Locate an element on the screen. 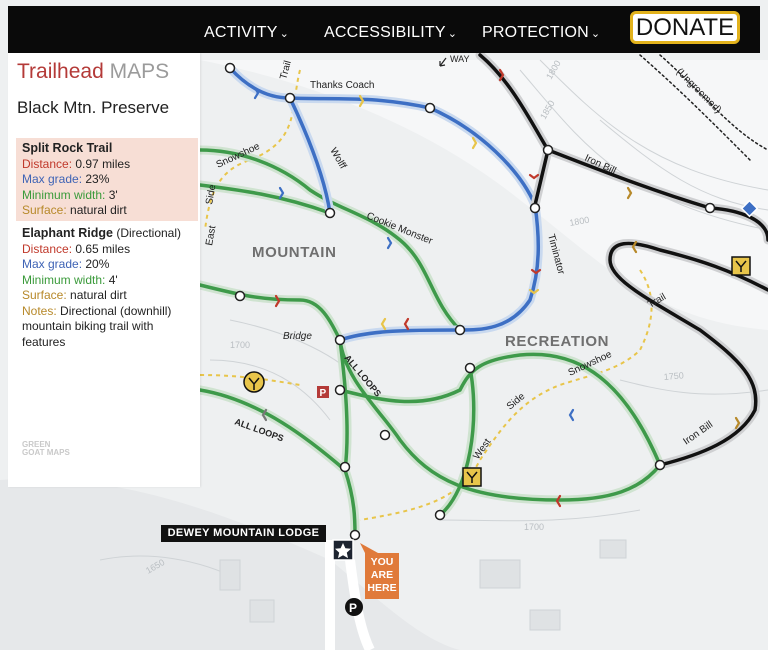  trail-distance: Distance: 0.65 miles is located at coordinates (76, 248).